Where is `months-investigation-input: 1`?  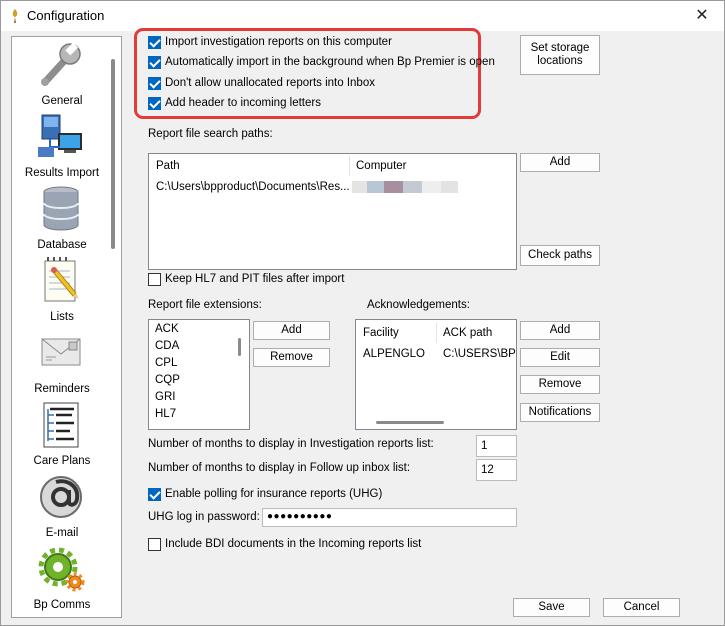 months-investigation-input: 1 is located at coordinates (496, 446).